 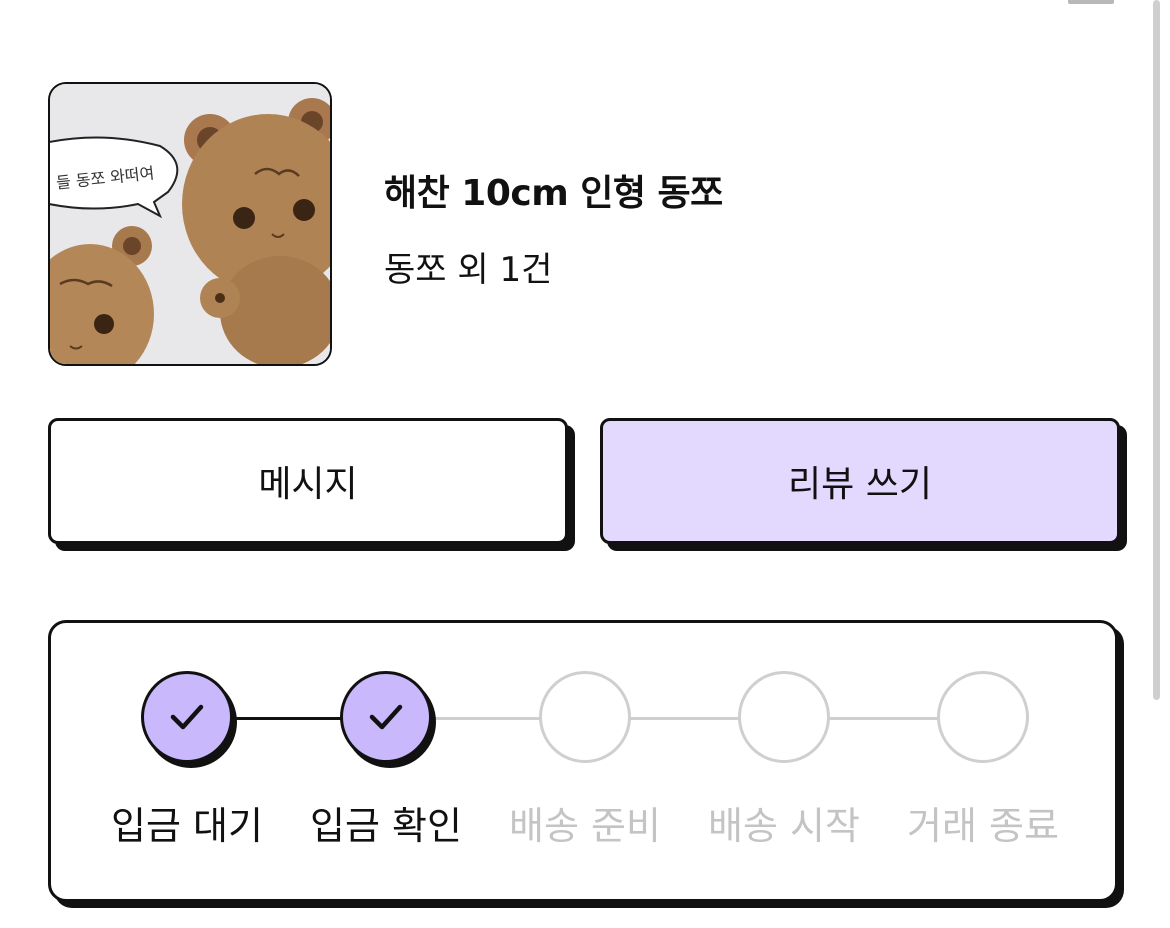 What do you see at coordinates (1091, 2) in the screenshot?
I see `top-handle` at bounding box center [1091, 2].